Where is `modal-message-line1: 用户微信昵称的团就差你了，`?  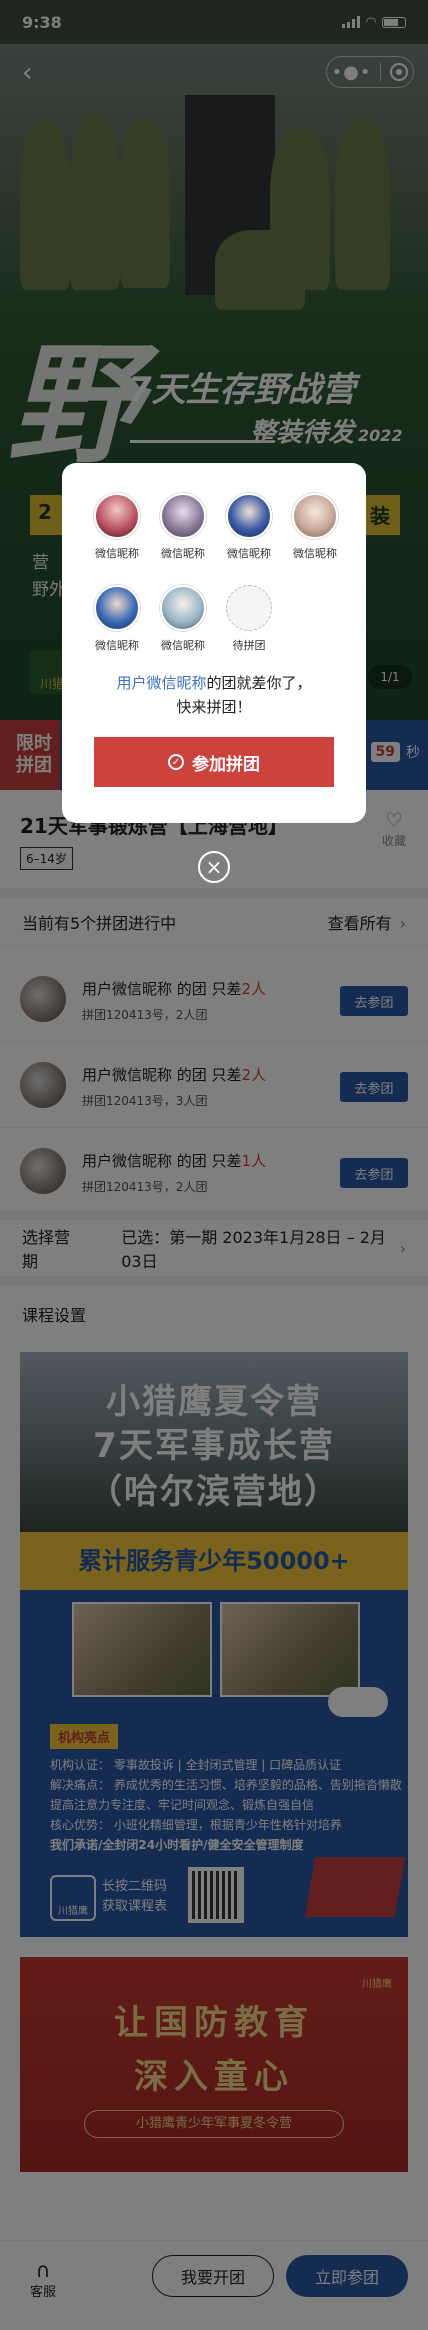
modal-message-line1: 用户微信昵称的团就差你了， is located at coordinates (214, 683).